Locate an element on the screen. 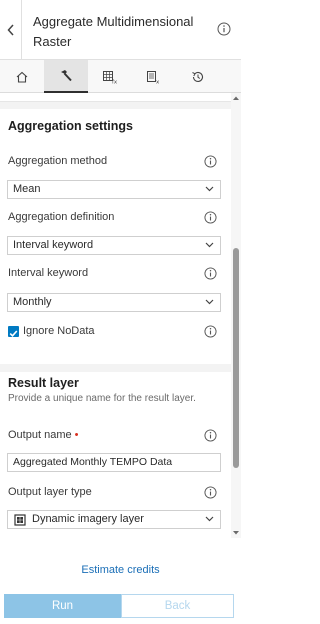 The width and height of the screenshot is (320, 624). select-value: Mean is located at coordinates (27, 189).